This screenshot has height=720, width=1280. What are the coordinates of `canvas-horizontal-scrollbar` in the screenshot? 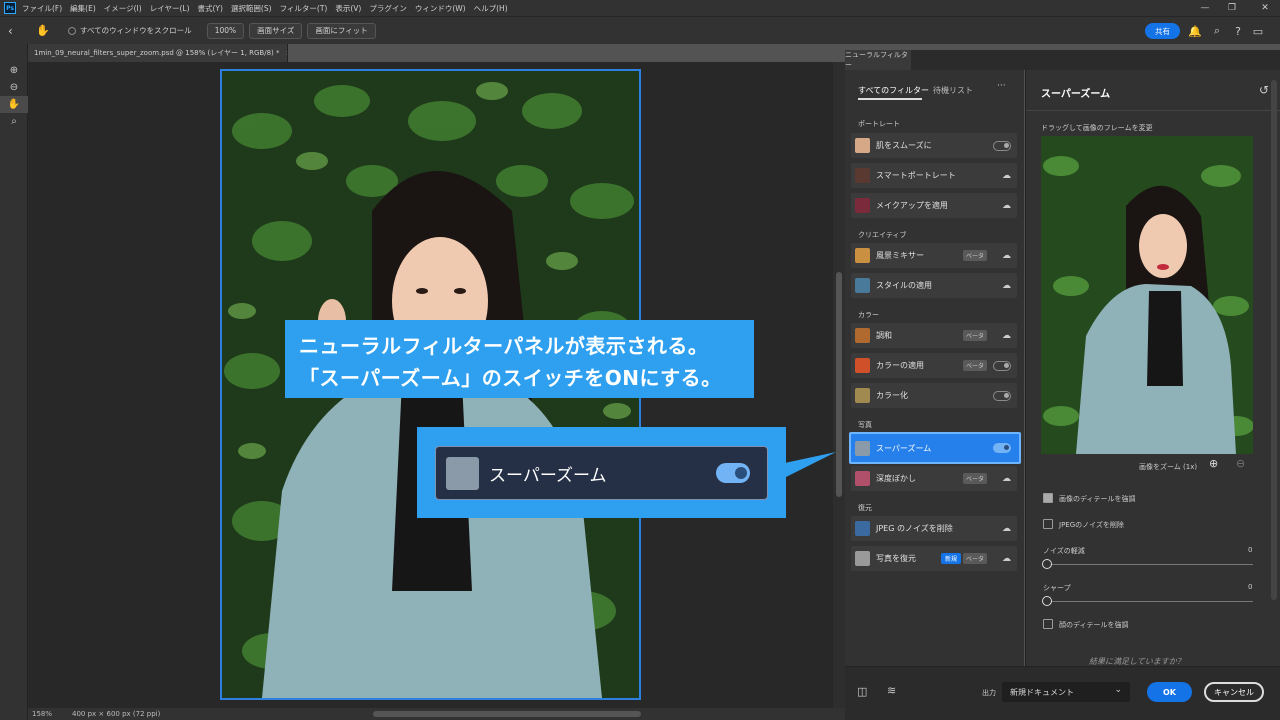 It's located at (507, 714).